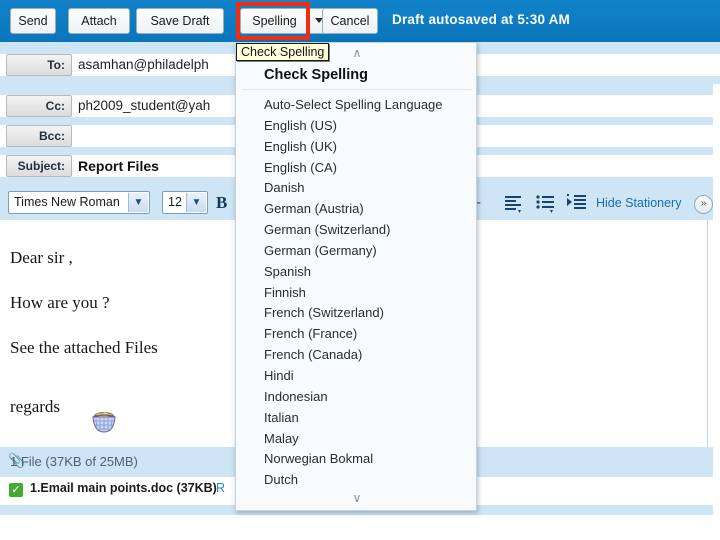 The height and width of the screenshot is (540, 720). I want to click on menu-item-language: English (US), so click(356, 126).